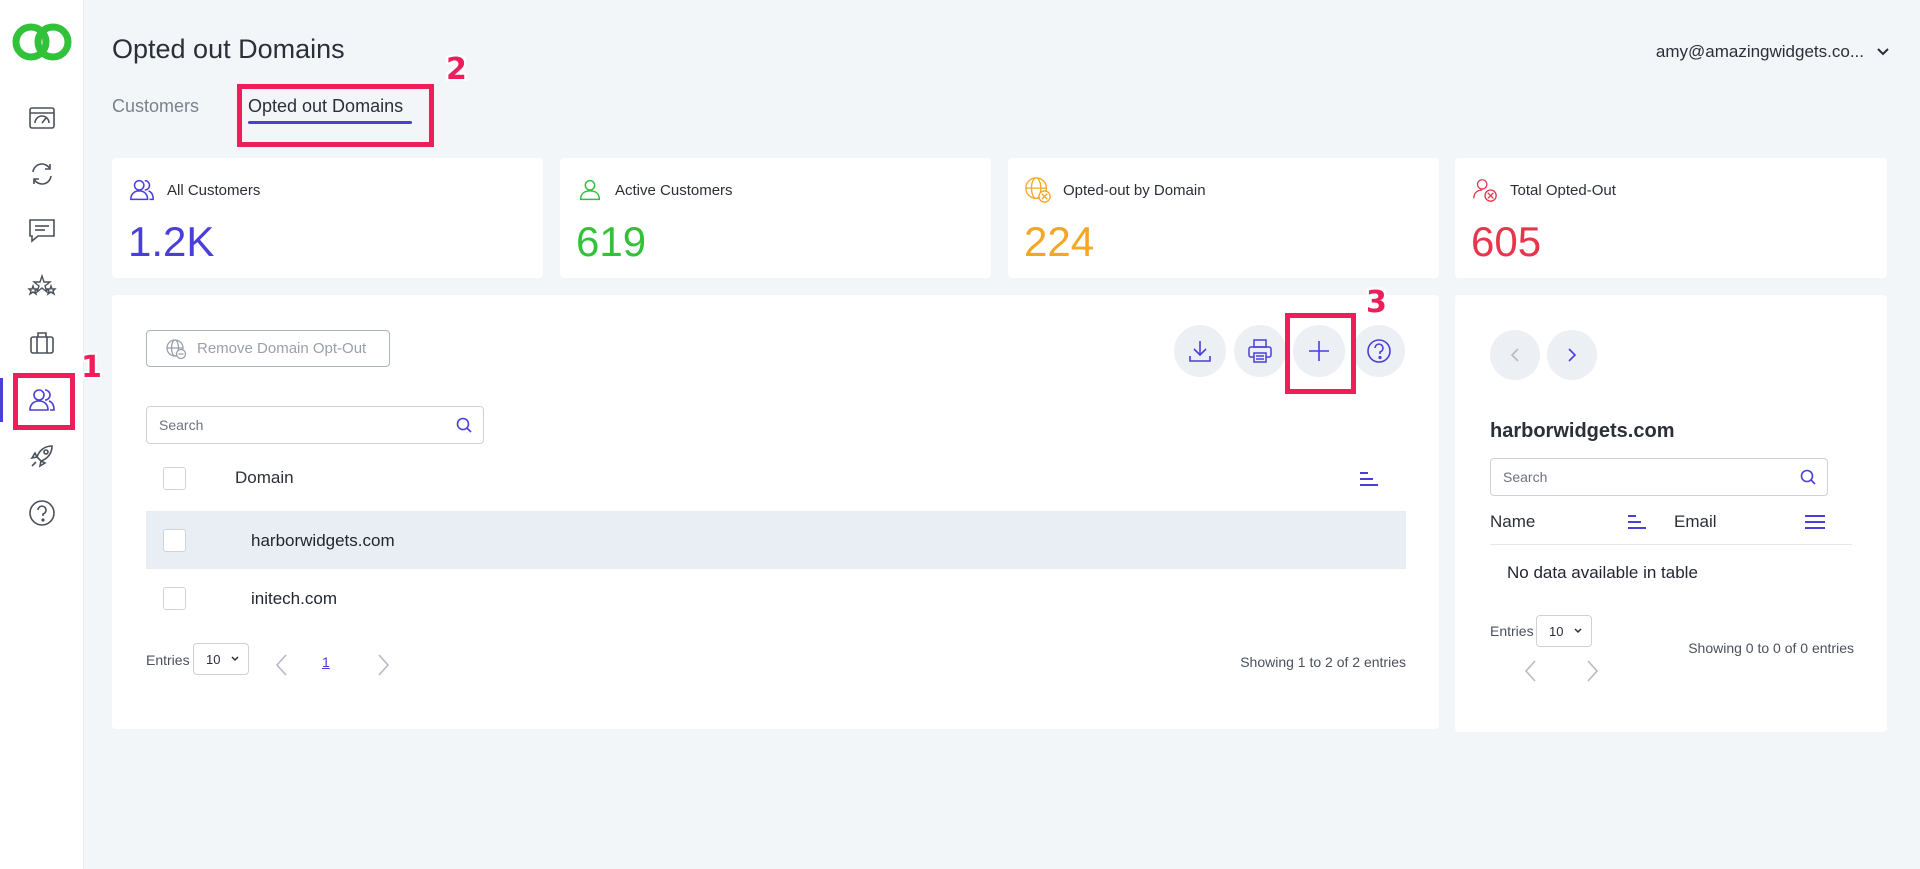 Image resolution: width=1920 pixels, height=869 pixels. What do you see at coordinates (1645, 477) in the screenshot?
I see `detail-search-input` at bounding box center [1645, 477].